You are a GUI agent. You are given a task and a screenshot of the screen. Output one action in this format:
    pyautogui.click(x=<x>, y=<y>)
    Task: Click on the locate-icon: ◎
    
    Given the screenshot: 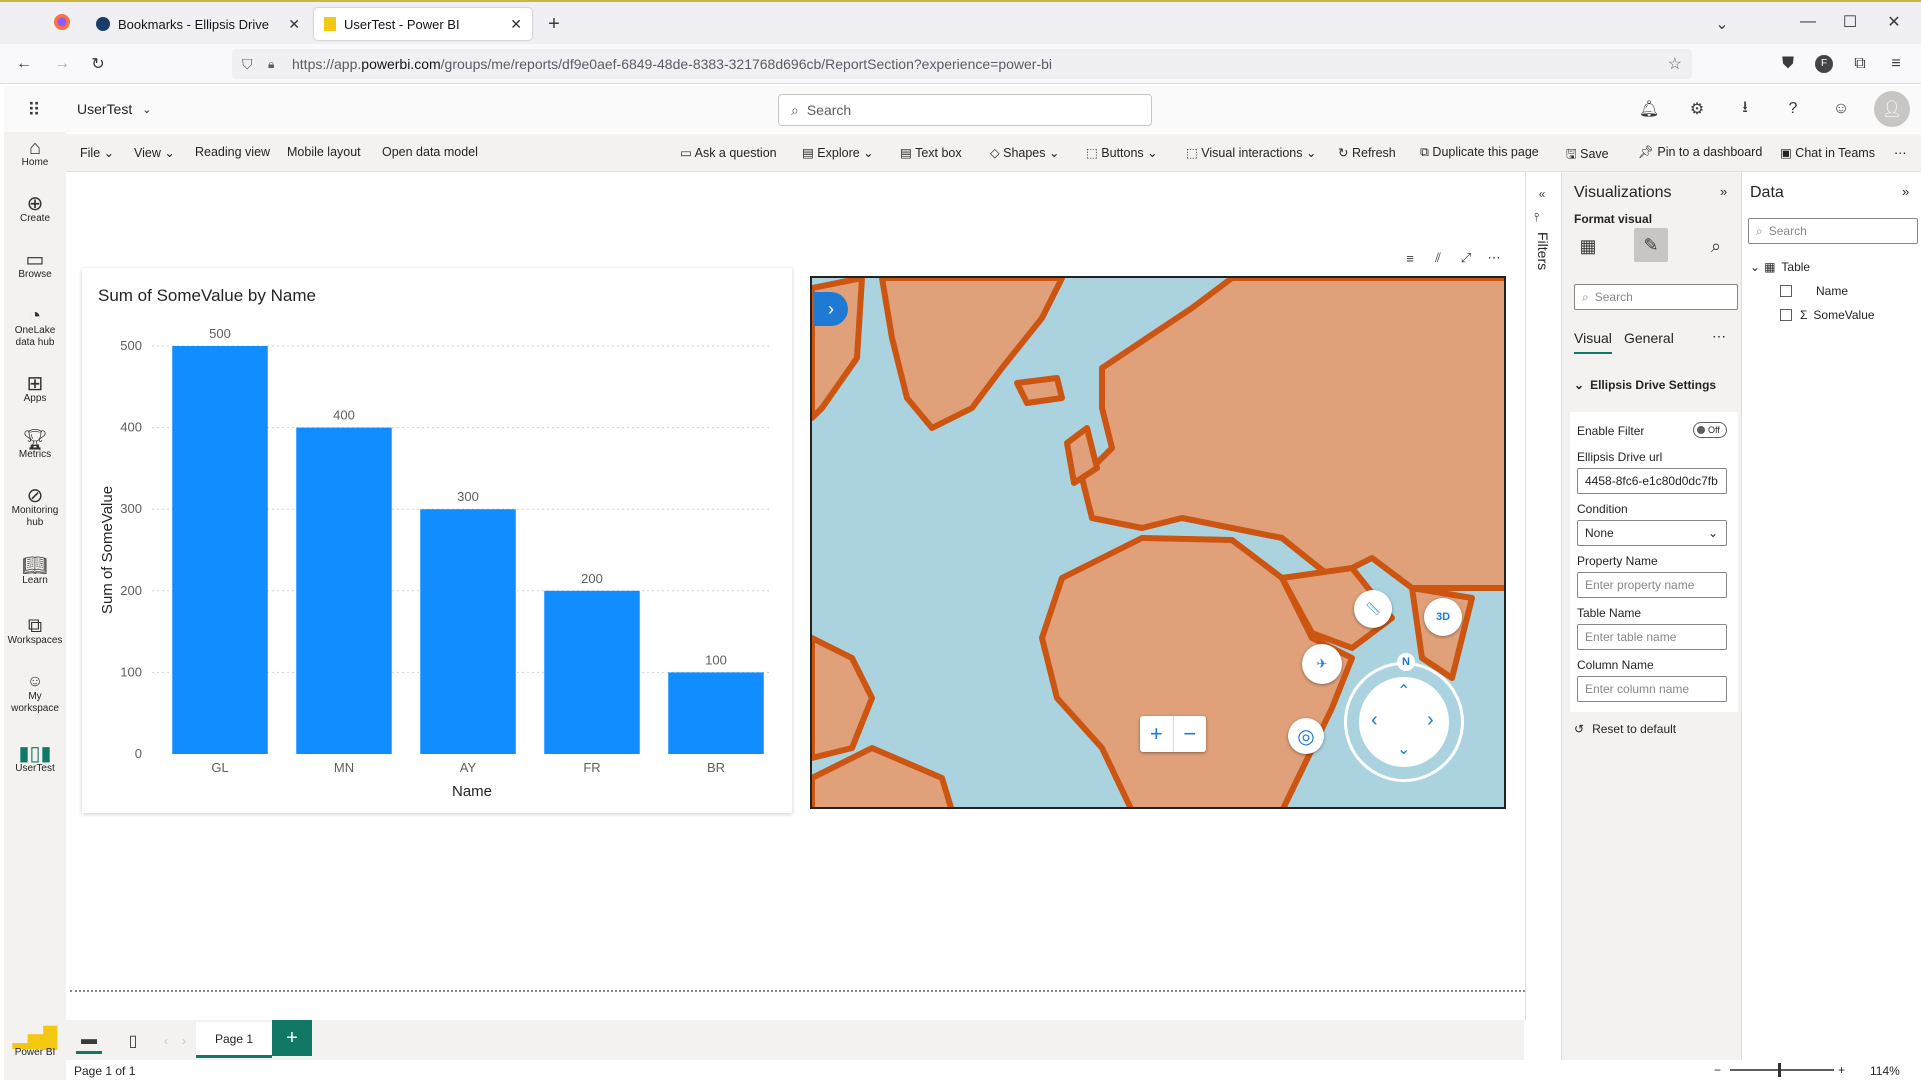 What is the action you would take?
    pyautogui.click(x=1306, y=736)
    